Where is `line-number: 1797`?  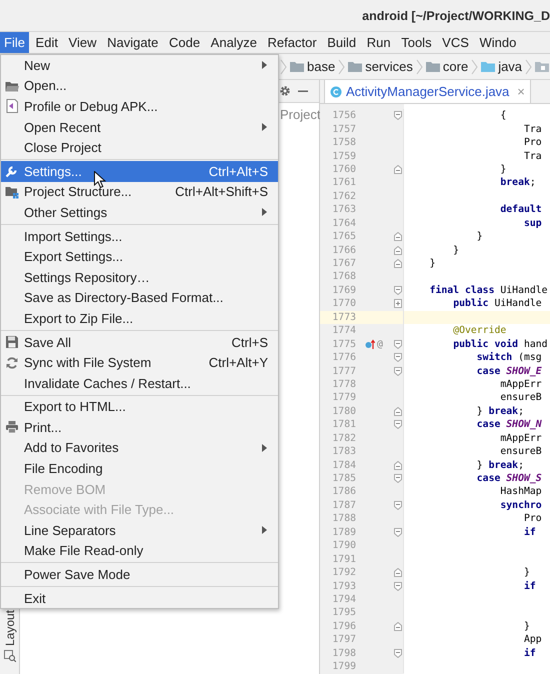
line-number: 1797 is located at coordinates (343, 640).